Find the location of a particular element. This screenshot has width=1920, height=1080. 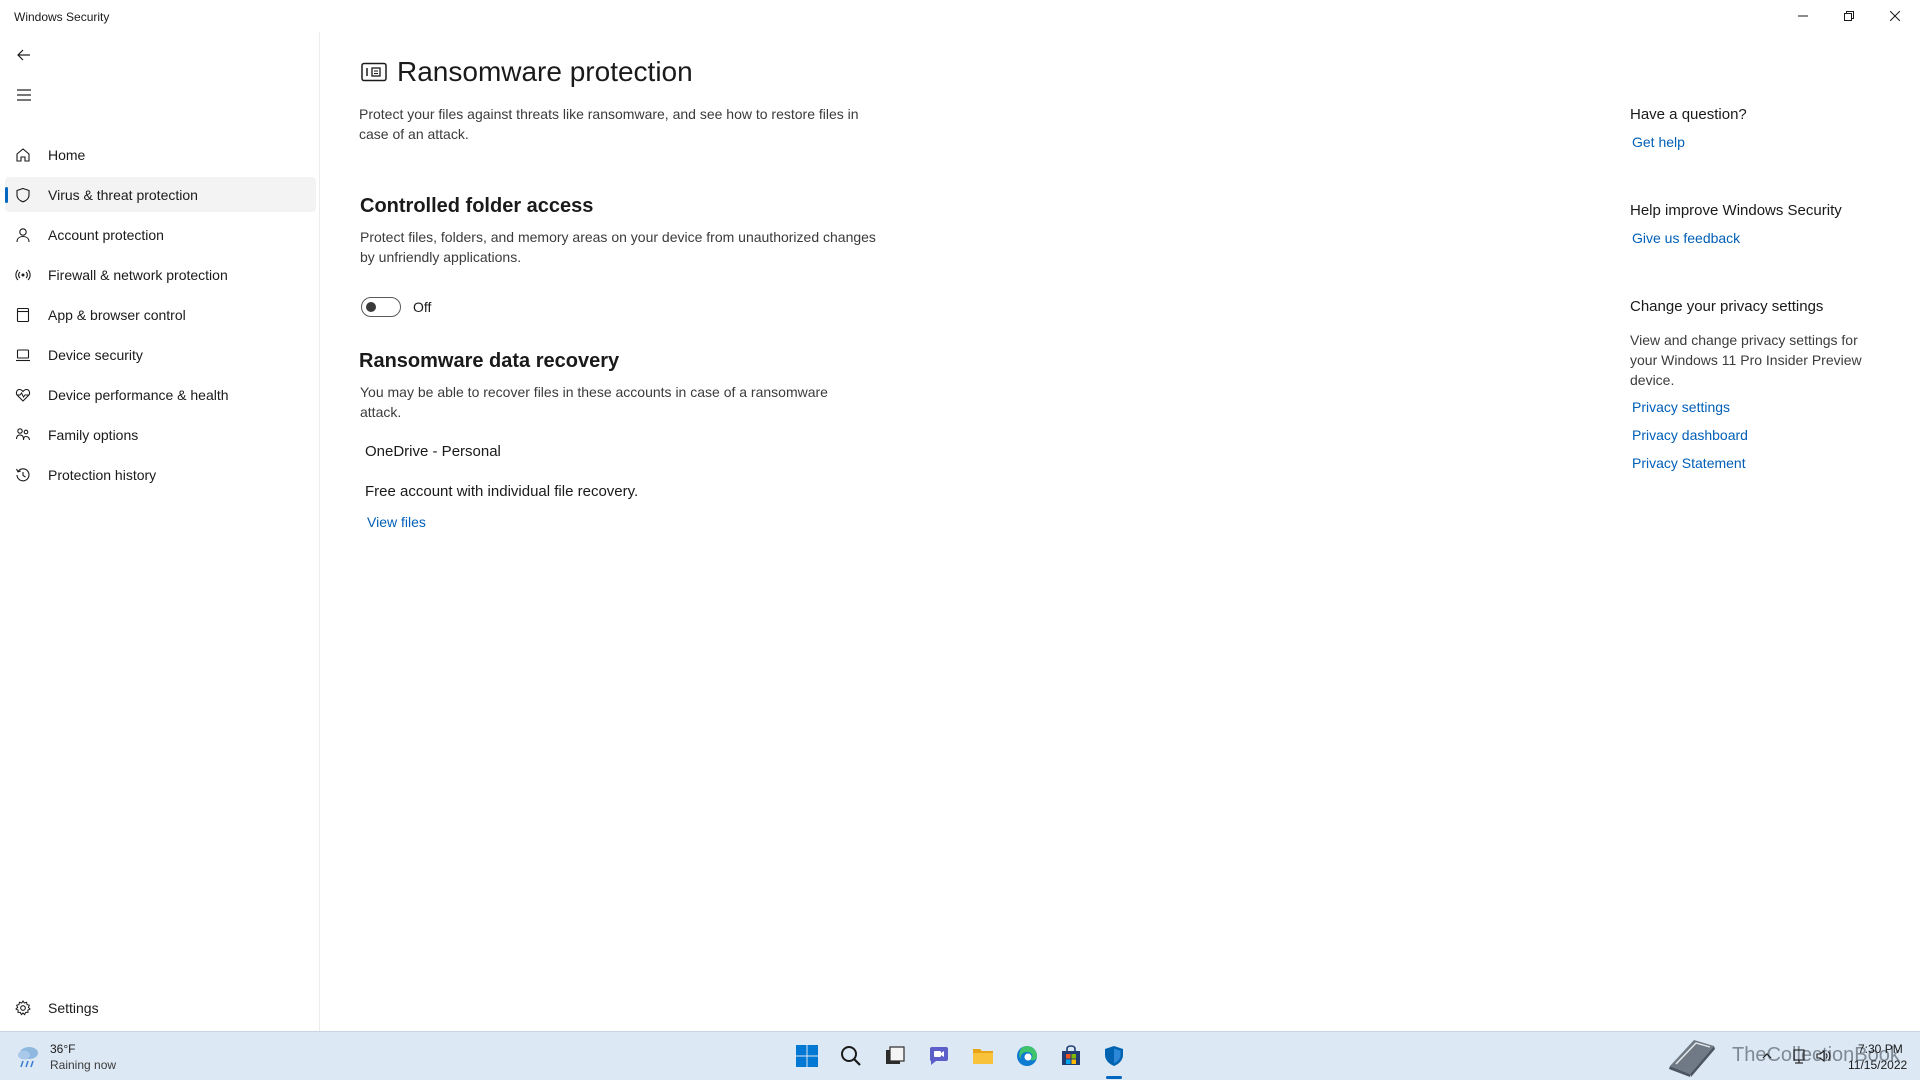

sidebar-item-label: Device performance & health is located at coordinates (138, 394).